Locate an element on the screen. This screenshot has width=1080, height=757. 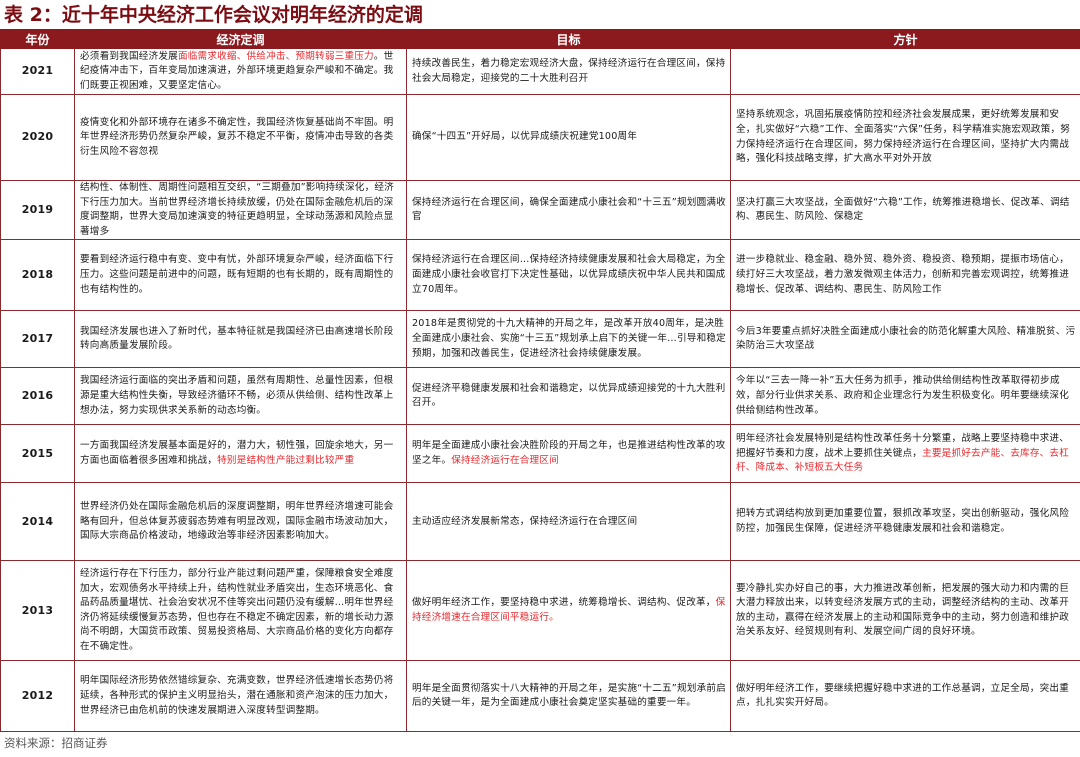
cell-goal: 主动适应经济发展新常态，保持经济运行在合理区间 is located at coordinates (568, 522).